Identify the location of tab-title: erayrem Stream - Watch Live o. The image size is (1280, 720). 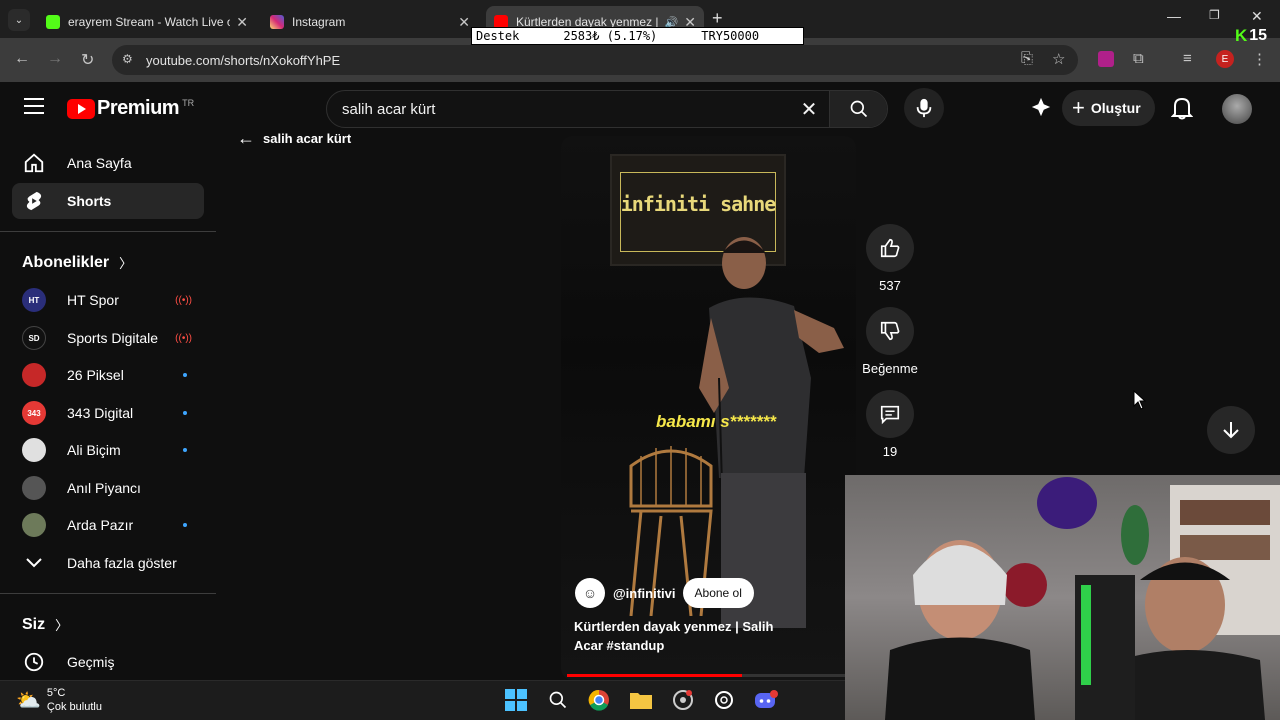
(149, 22).